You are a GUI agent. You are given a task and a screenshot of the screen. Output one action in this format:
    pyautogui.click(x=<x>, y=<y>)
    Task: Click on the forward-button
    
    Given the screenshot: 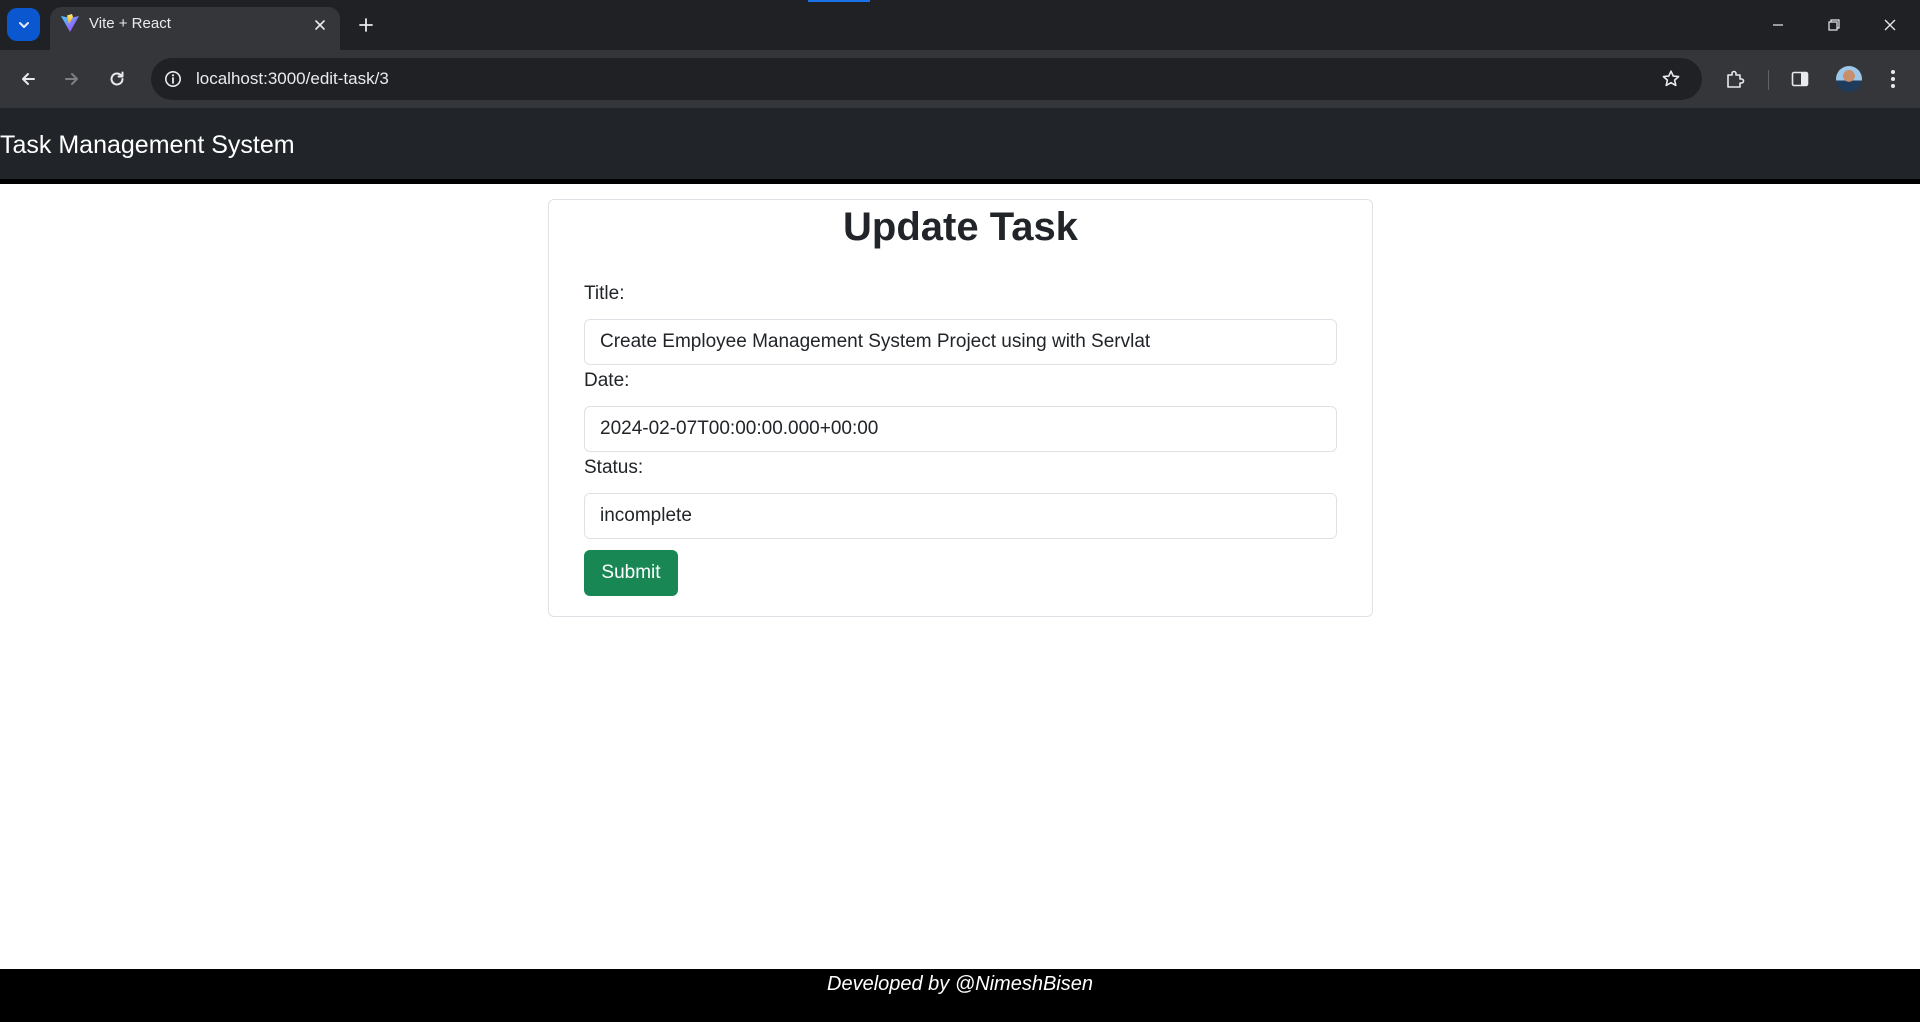 What is the action you would take?
    pyautogui.click(x=72, y=79)
    